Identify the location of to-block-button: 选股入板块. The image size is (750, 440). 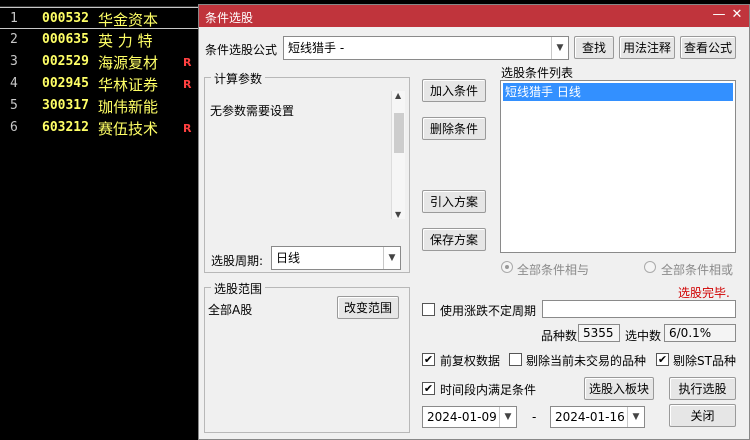
(619, 388).